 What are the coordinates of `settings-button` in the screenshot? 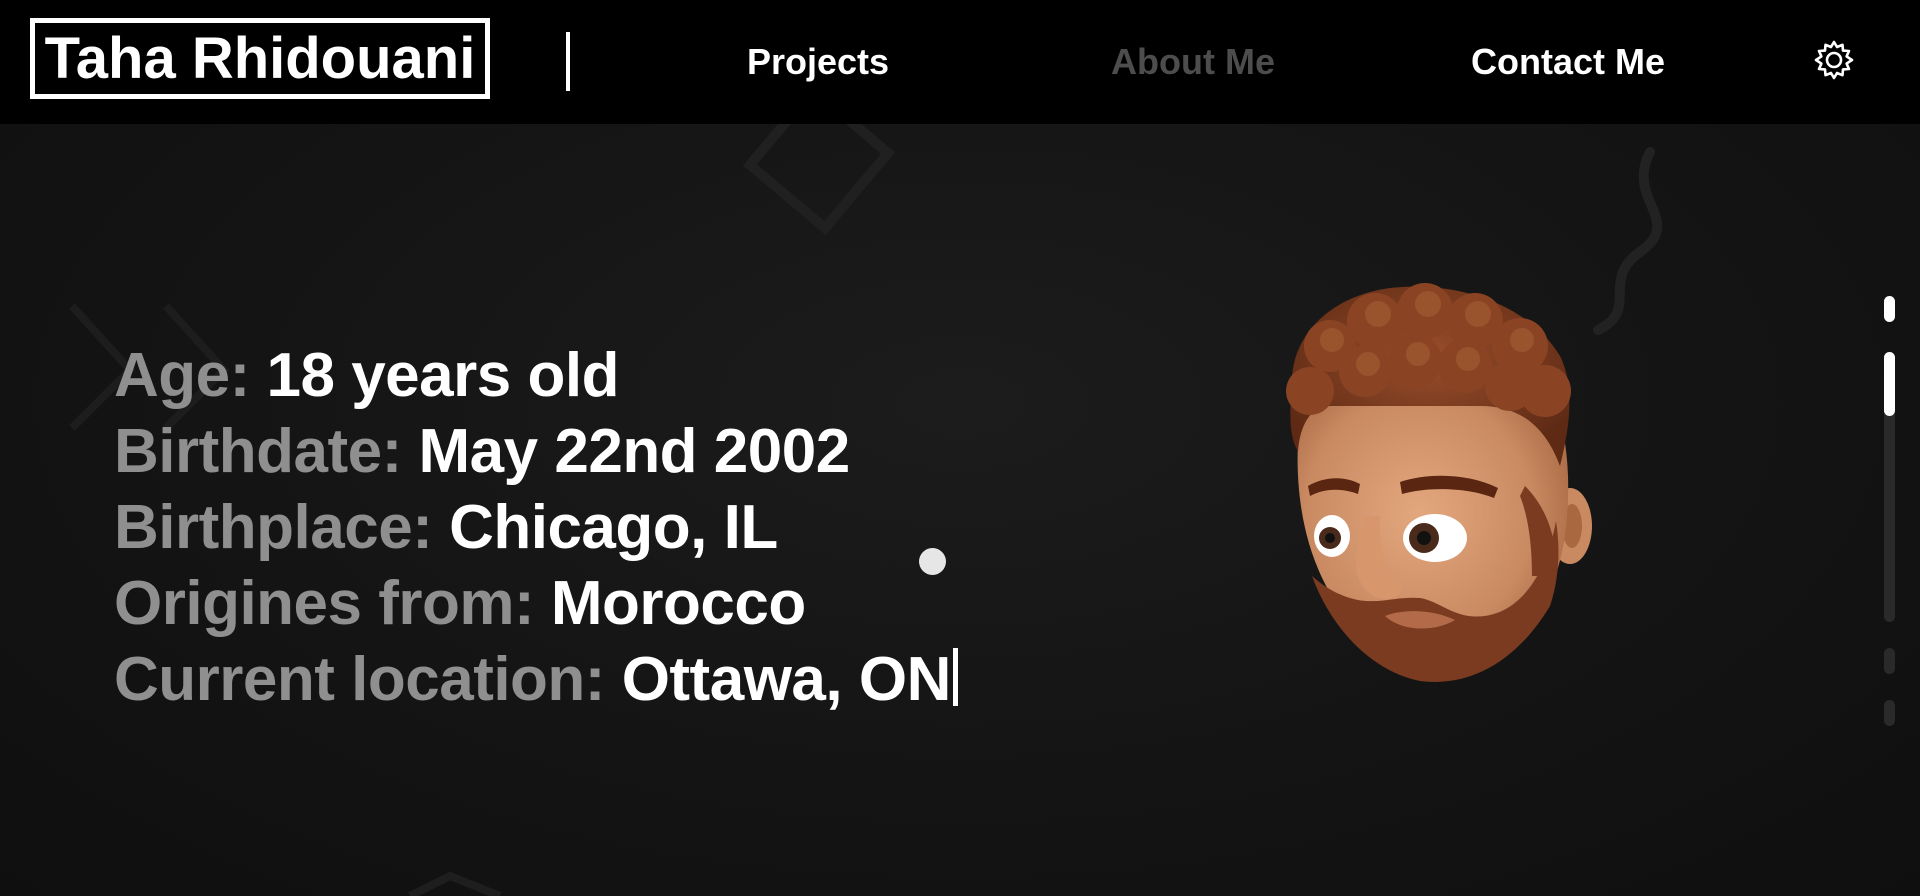 It's located at (1834, 60).